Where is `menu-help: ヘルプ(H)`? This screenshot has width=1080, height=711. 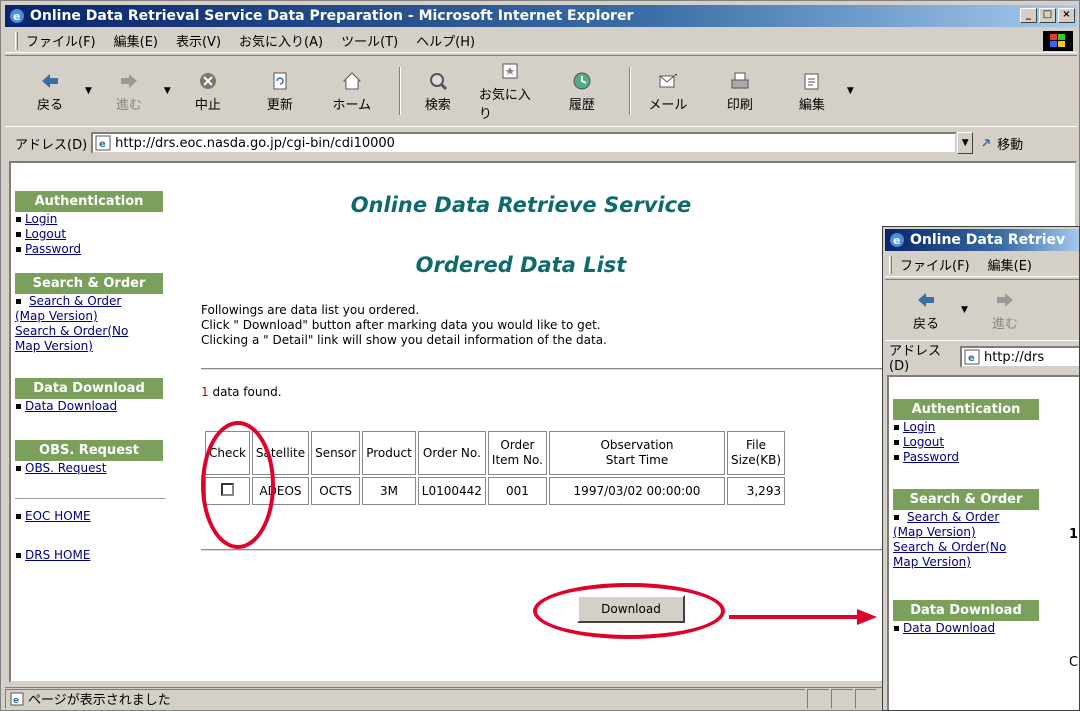 menu-help: ヘルプ(H) is located at coordinates (445, 40).